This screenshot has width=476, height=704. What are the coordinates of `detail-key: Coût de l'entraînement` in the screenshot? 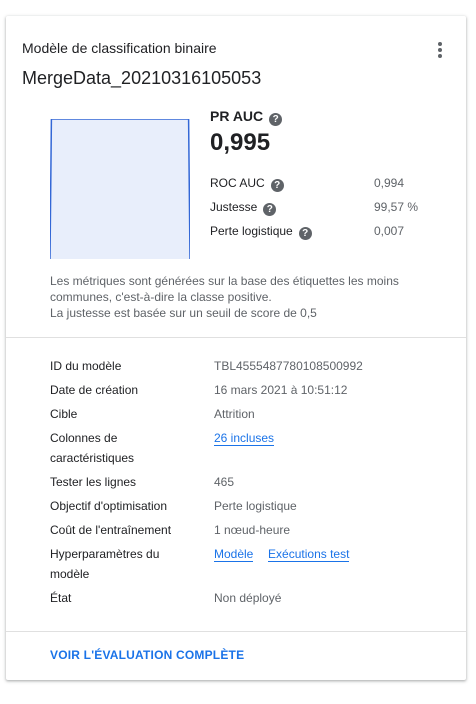 It's located at (111, 530).